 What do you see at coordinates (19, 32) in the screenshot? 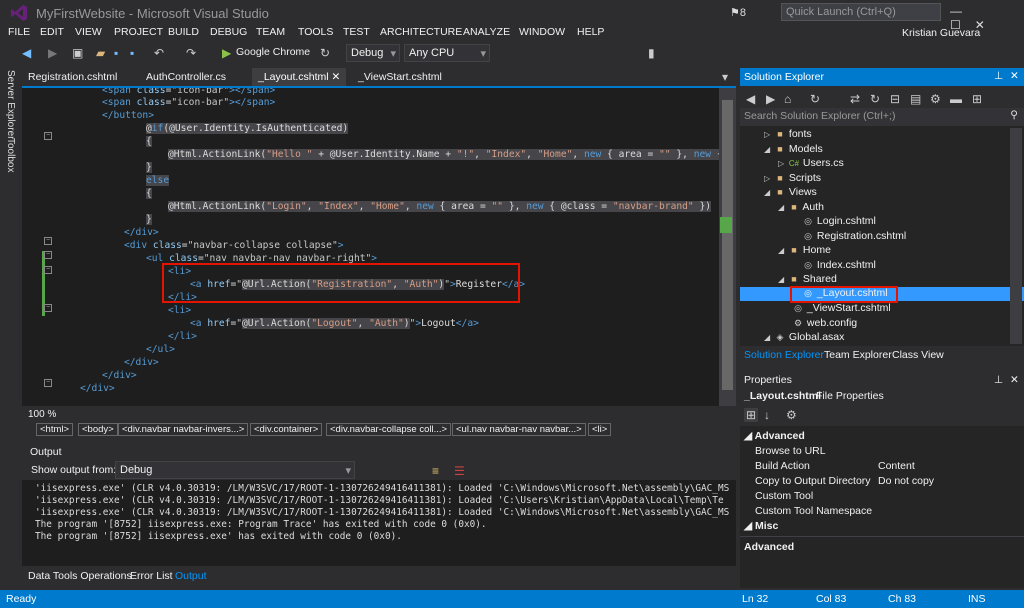
I see `menu-file: FILE` at bounding box center [19, 32].